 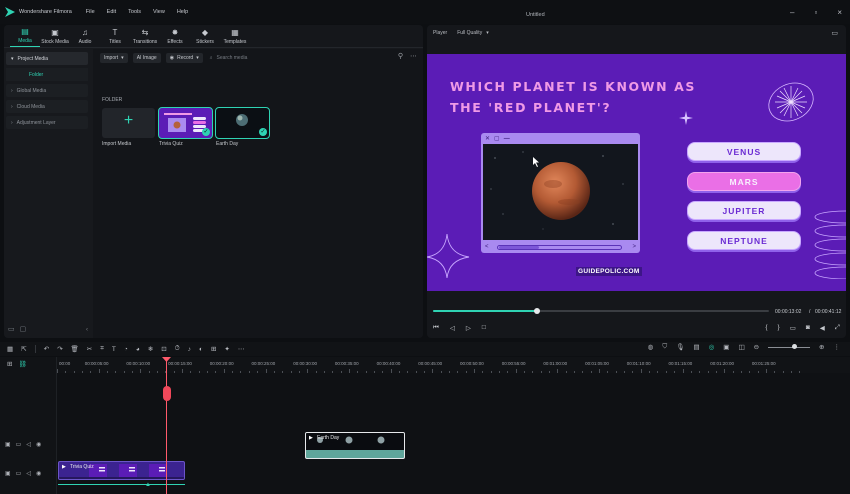 What do you see at coordinates (90, 12) in the screenshot?
I see `menu-file: File` at bounding box center [90, 12].